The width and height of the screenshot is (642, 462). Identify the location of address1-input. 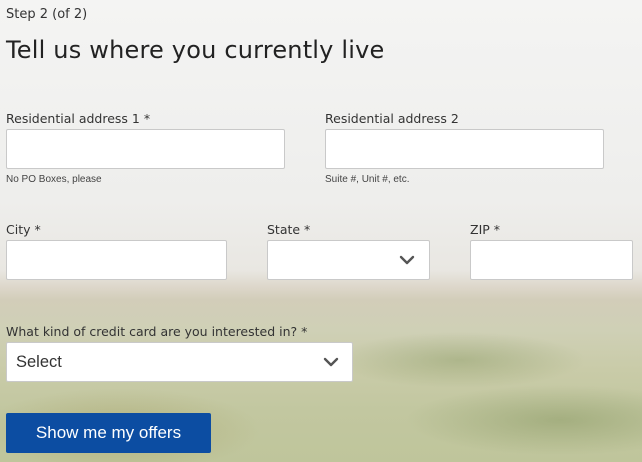
(145, 149).